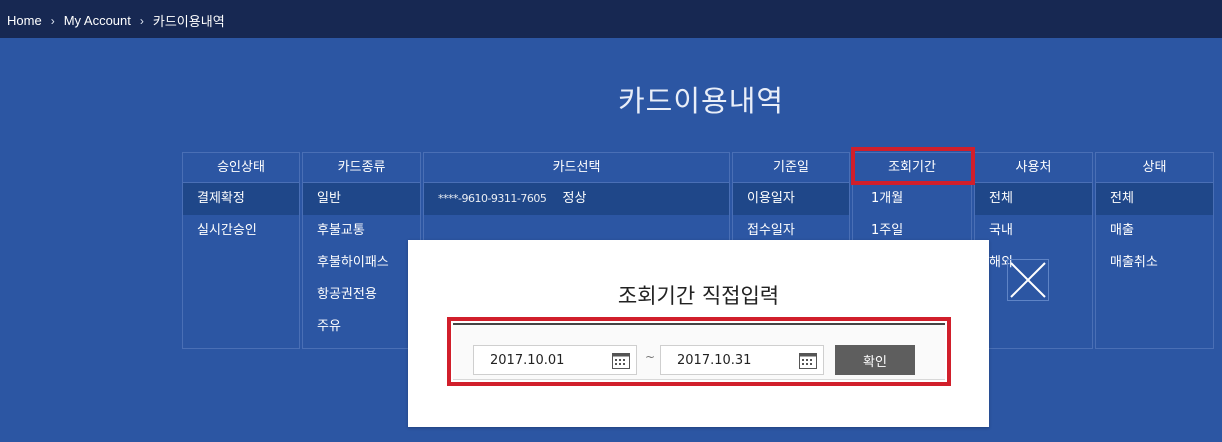  I want to click on date-range-highlight: ~ 확인, so click(699, 351).